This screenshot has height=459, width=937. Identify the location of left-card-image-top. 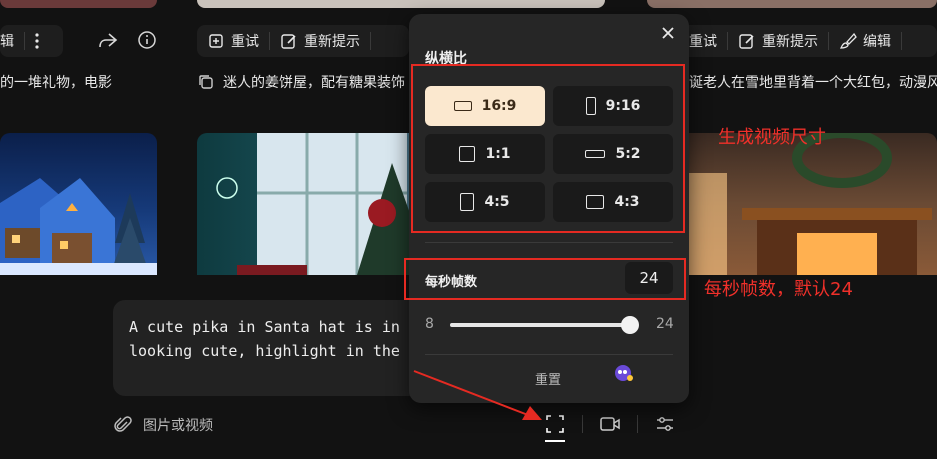
(78, 4).